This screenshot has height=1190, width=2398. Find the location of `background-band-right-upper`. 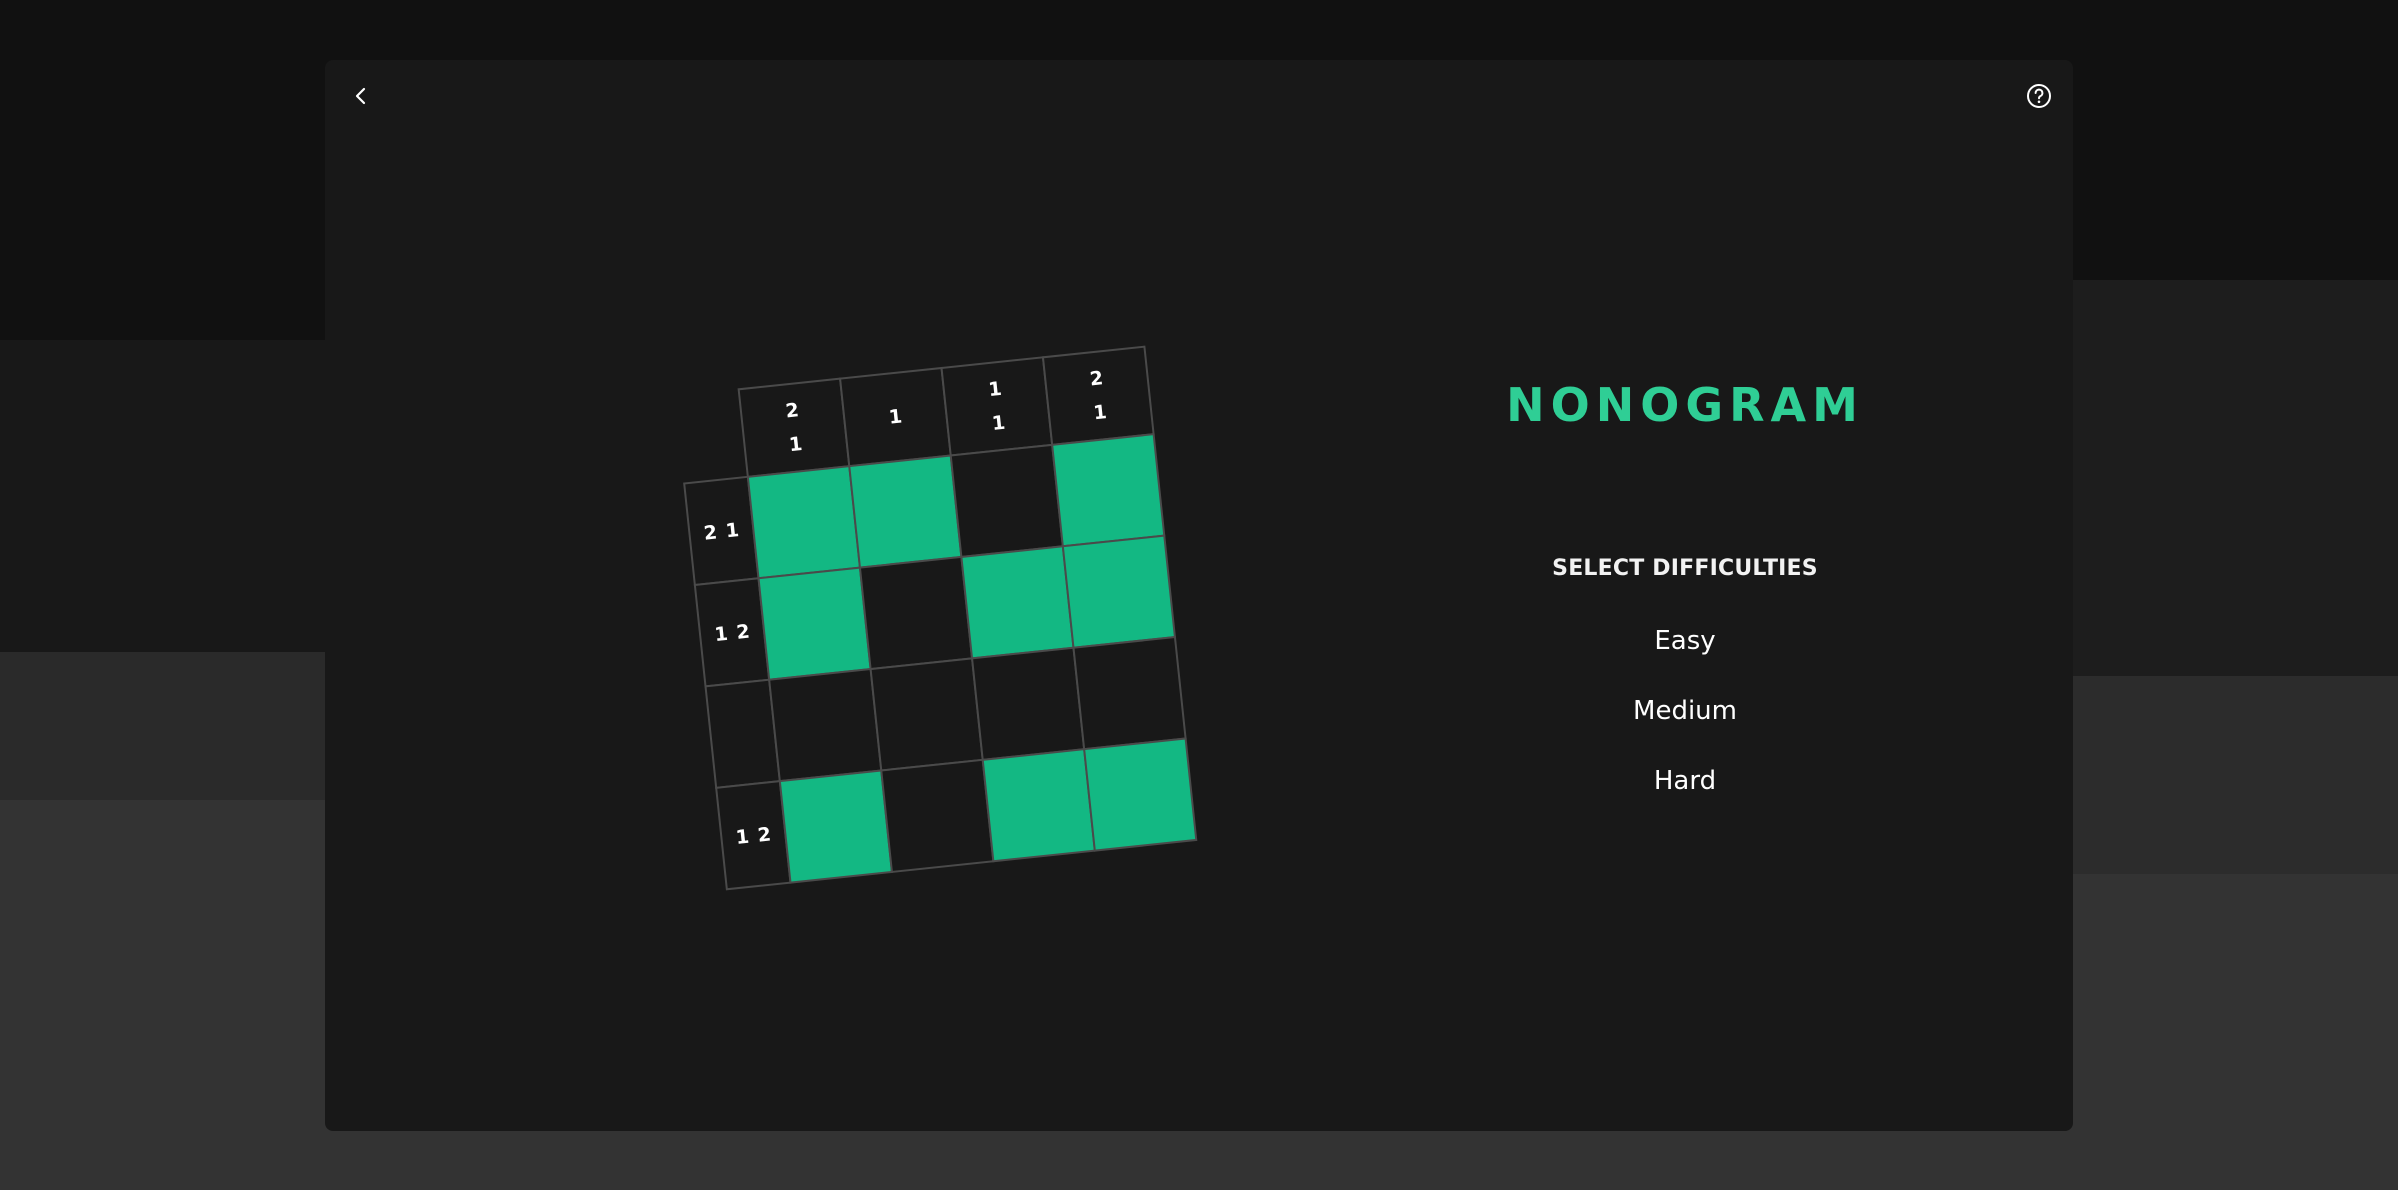

background-band-right-upper is located at coordinates (2235, 478).